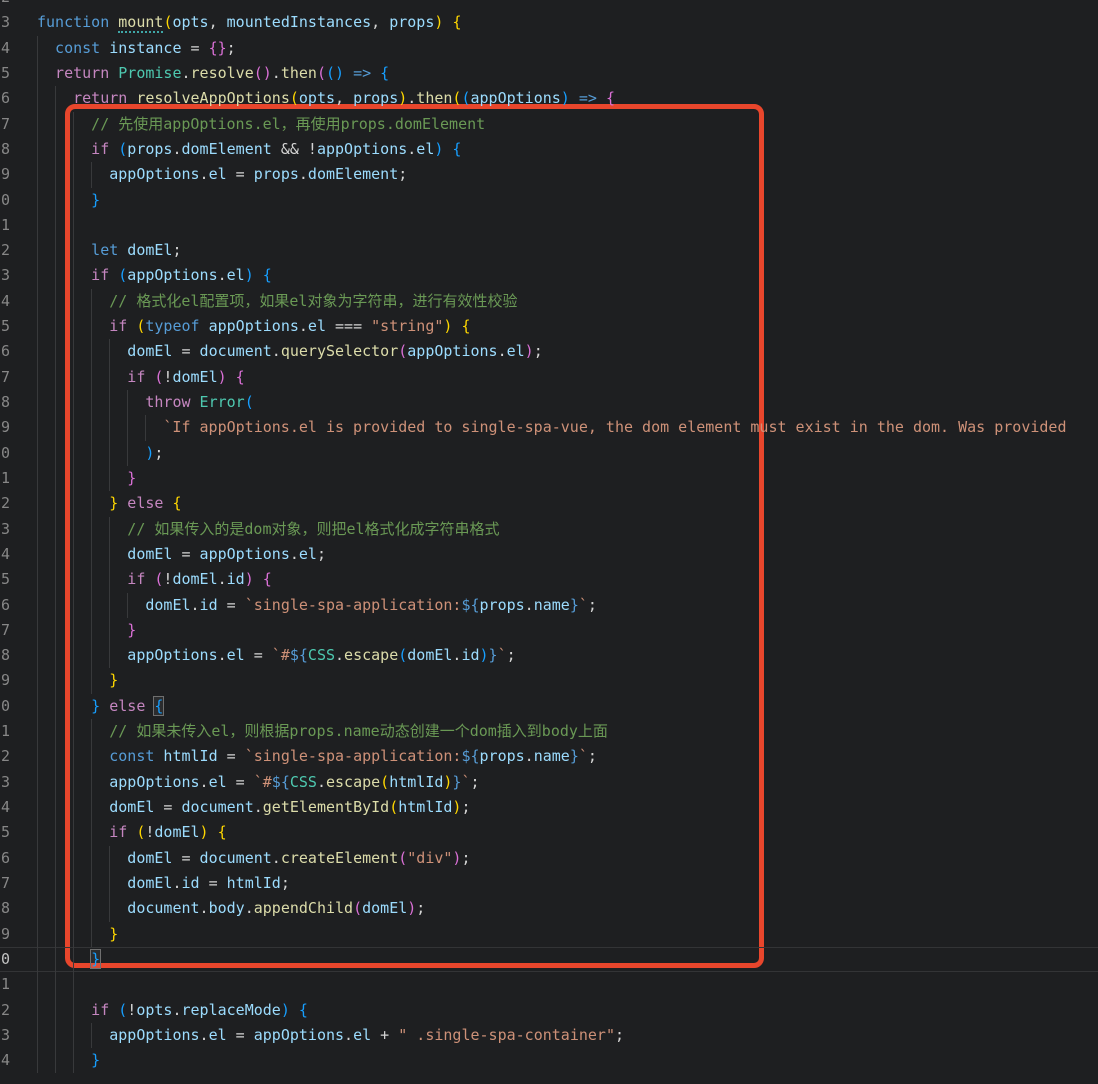 The height and width of the screenshot is (1084, 1098). Describe the element at coordinates (549, 1061) in the screenshot. I see `code-line: 4}` at that location.